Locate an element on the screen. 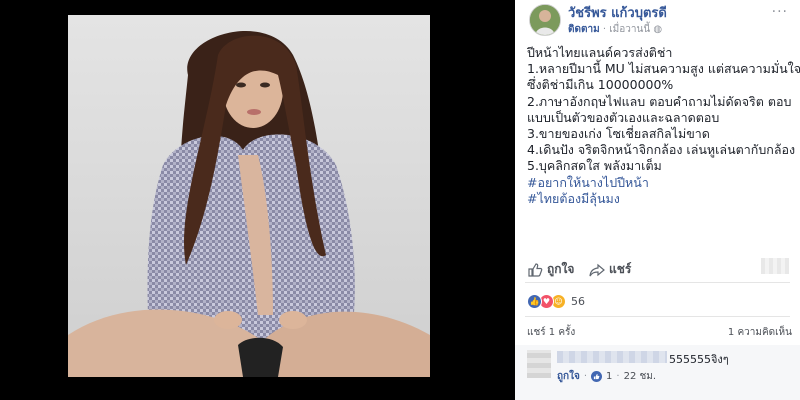  caption-line: 3.ขายของเก่ง โซเชี่ยลสกิลไม่ขาด is located at coordinates (618, 134).